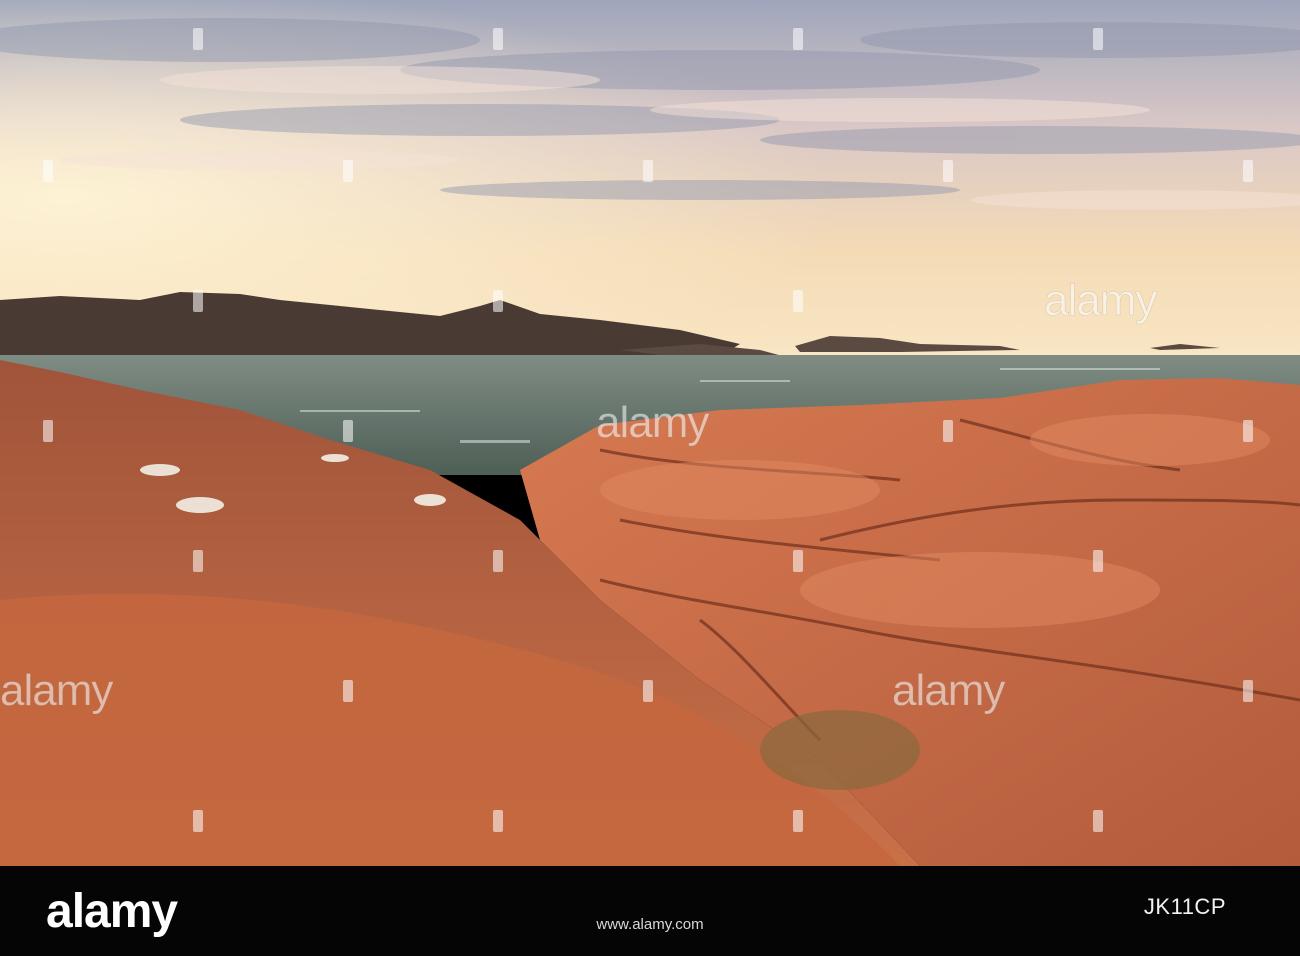 The height and width of the screenshot is (956, 1300). What do you see at coordinates (650, 911) in the screenshot?
I see `stock-footer-bar: alamy www.alamy.com JK11CP` at bounding box center [650, 911].